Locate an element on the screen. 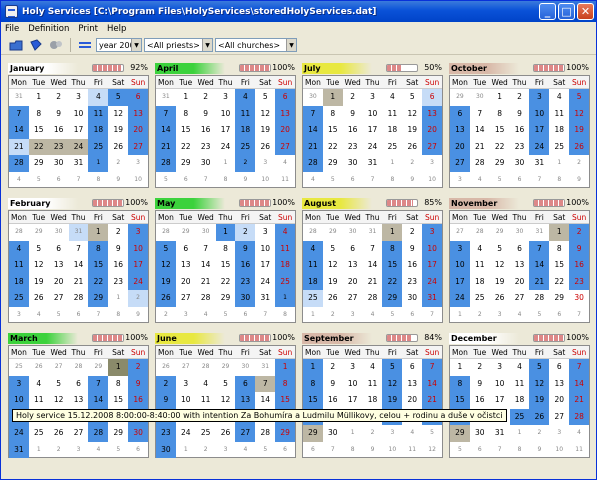  day-cell: 17 is located at coordinates (539, 130).